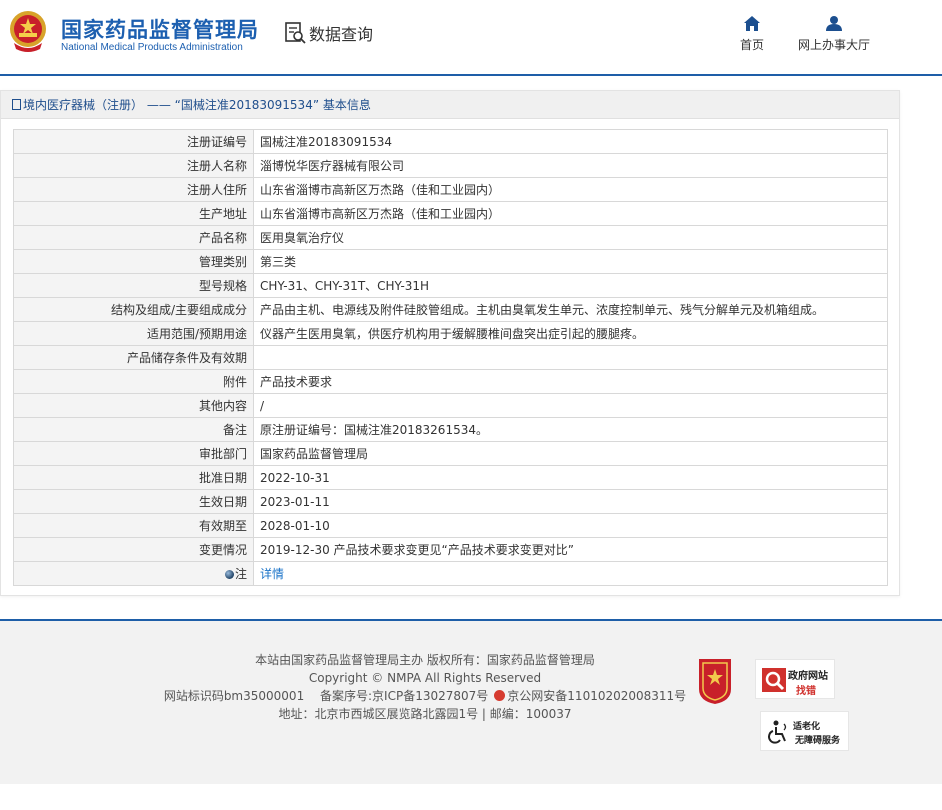  I want to click on field-value: 仪器产生医用臭氧，供医疗机构用于缓解腰椎间盘突出症引起的腰腿疼。, so click(570, 333).